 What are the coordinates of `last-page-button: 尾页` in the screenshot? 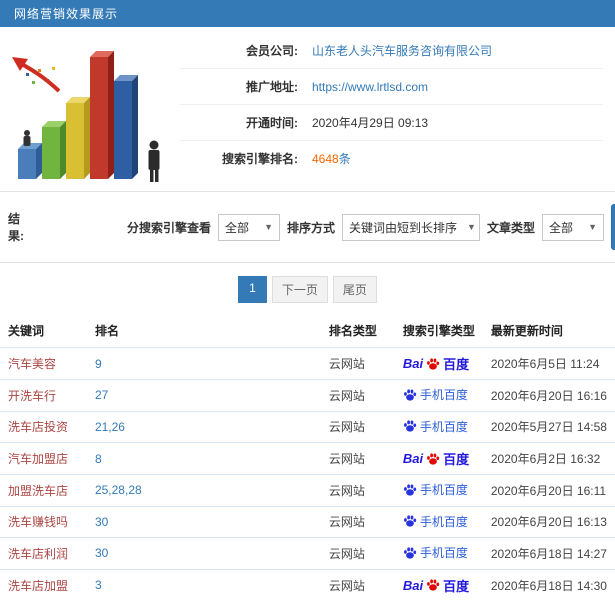 It's located at (354, 289).